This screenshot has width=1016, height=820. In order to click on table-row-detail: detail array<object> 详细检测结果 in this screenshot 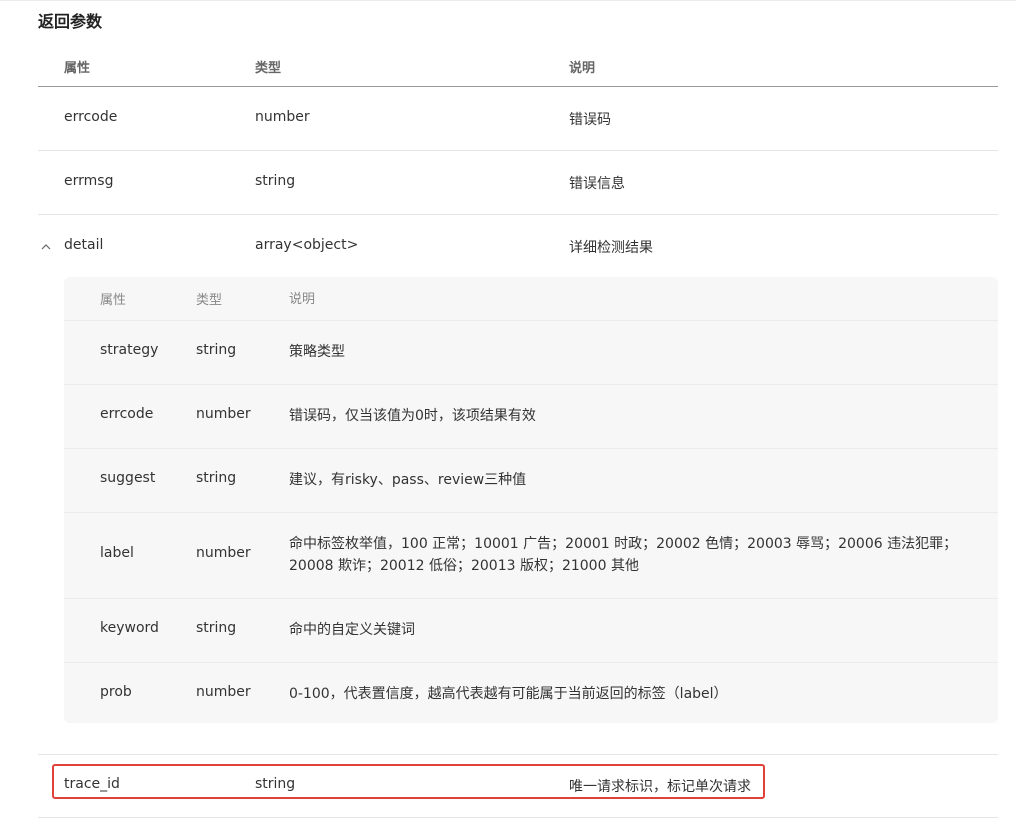, I will do `click(518, 246)`.